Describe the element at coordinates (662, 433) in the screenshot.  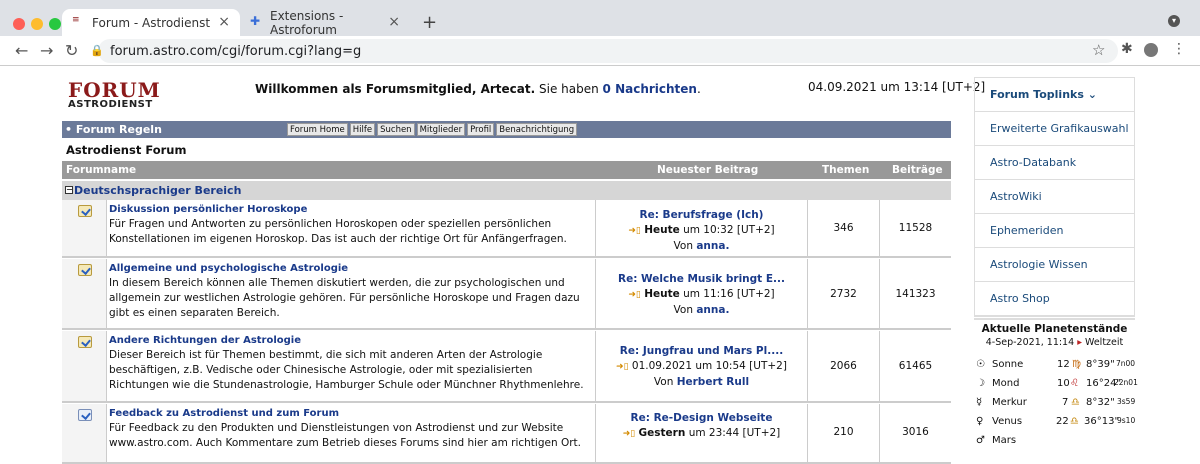
I see `latest-day: Gestern` at that location.